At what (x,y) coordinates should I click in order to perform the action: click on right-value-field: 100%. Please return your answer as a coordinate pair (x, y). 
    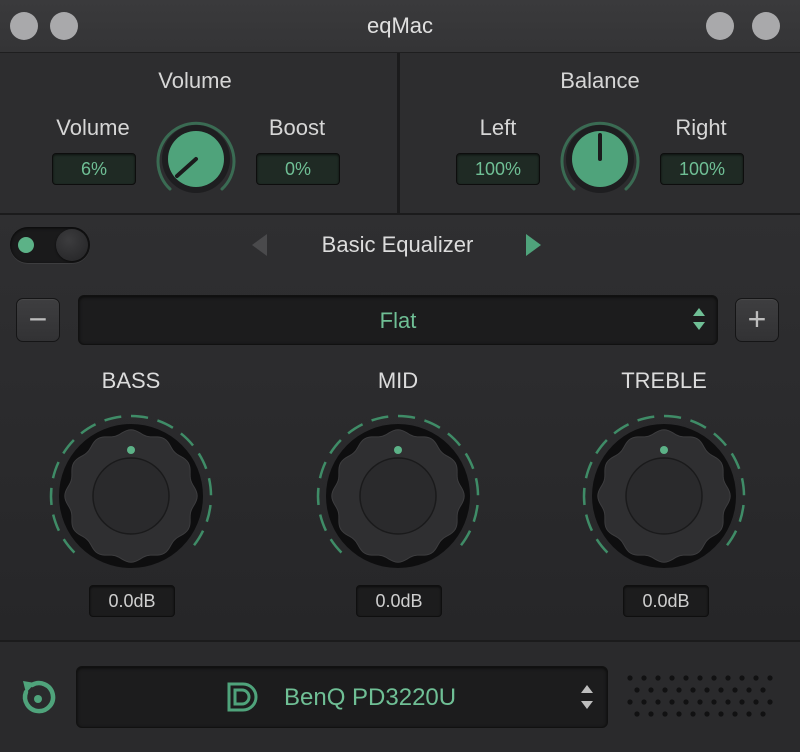
    Looking at the image, I should click on (702, 169).